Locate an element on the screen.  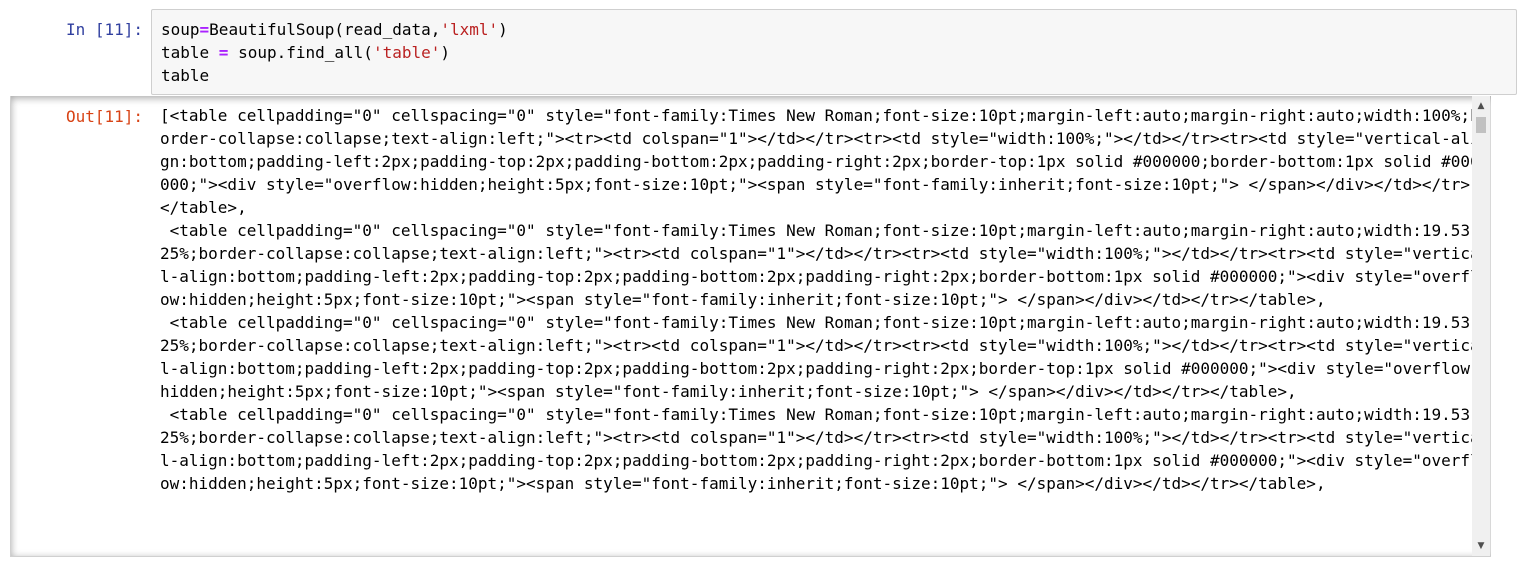
code-line: table is located at coordinates (185, 75).